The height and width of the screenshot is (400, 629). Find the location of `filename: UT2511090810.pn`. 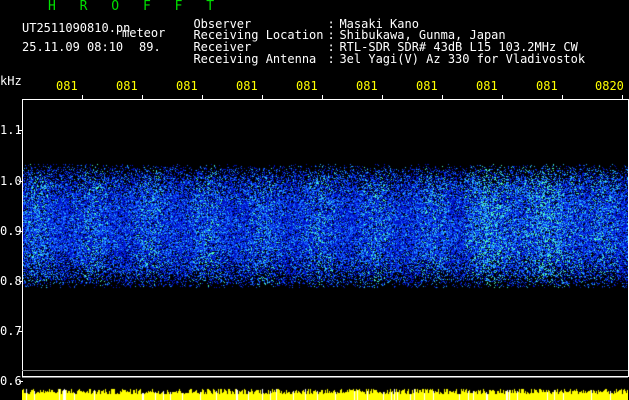

filename: UT2511090810.pn is located at coordinates (76, 28).